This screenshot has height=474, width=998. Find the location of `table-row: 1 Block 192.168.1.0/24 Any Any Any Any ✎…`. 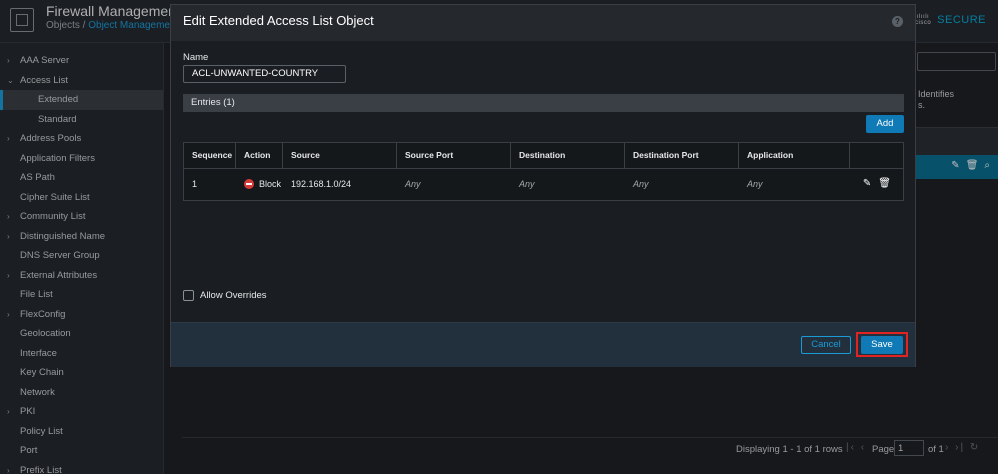

table-row: 1 Block 192.168.1.0/24 Any Any Any Any ✎… is located at coordinates (543, 184).